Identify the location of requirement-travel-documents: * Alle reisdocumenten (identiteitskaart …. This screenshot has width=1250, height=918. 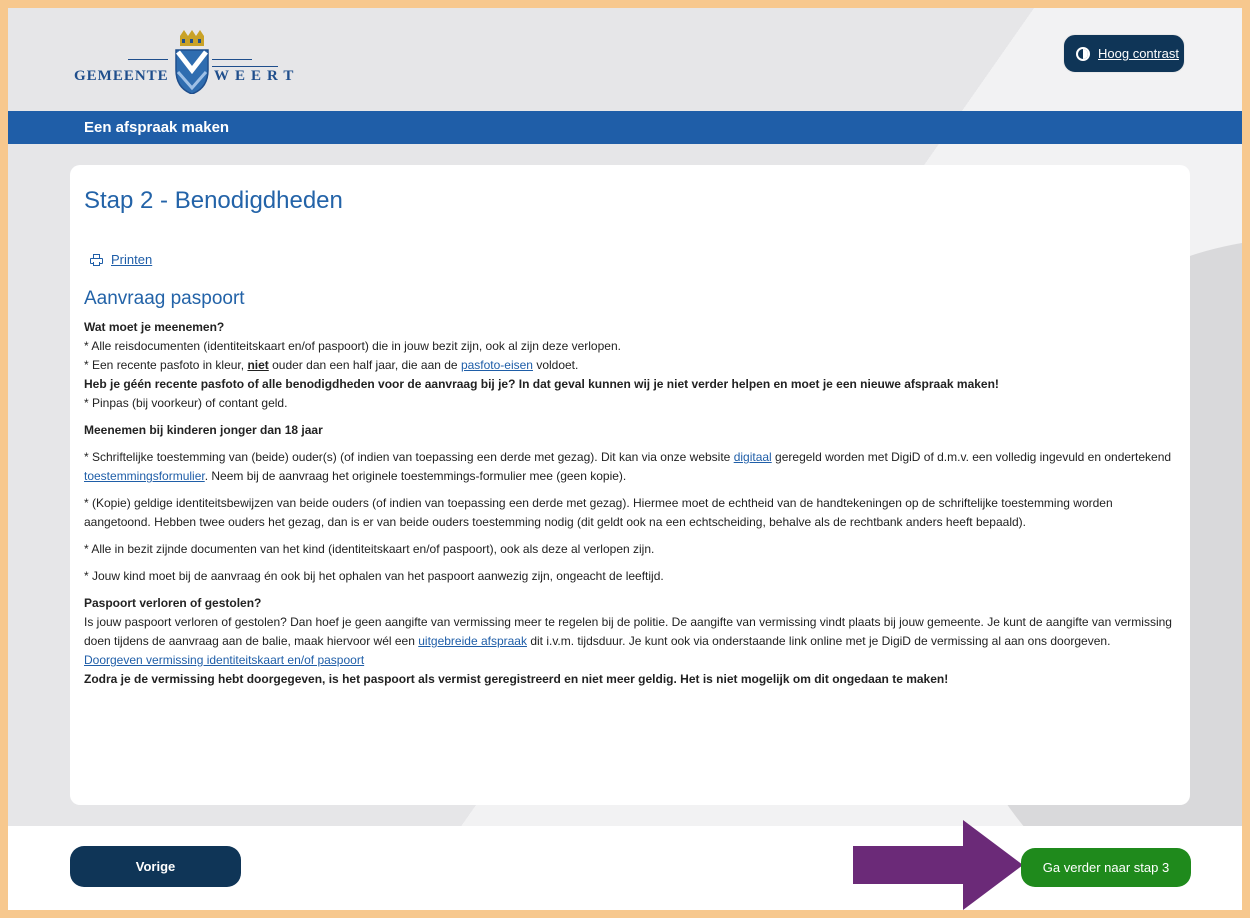
(352, 346).